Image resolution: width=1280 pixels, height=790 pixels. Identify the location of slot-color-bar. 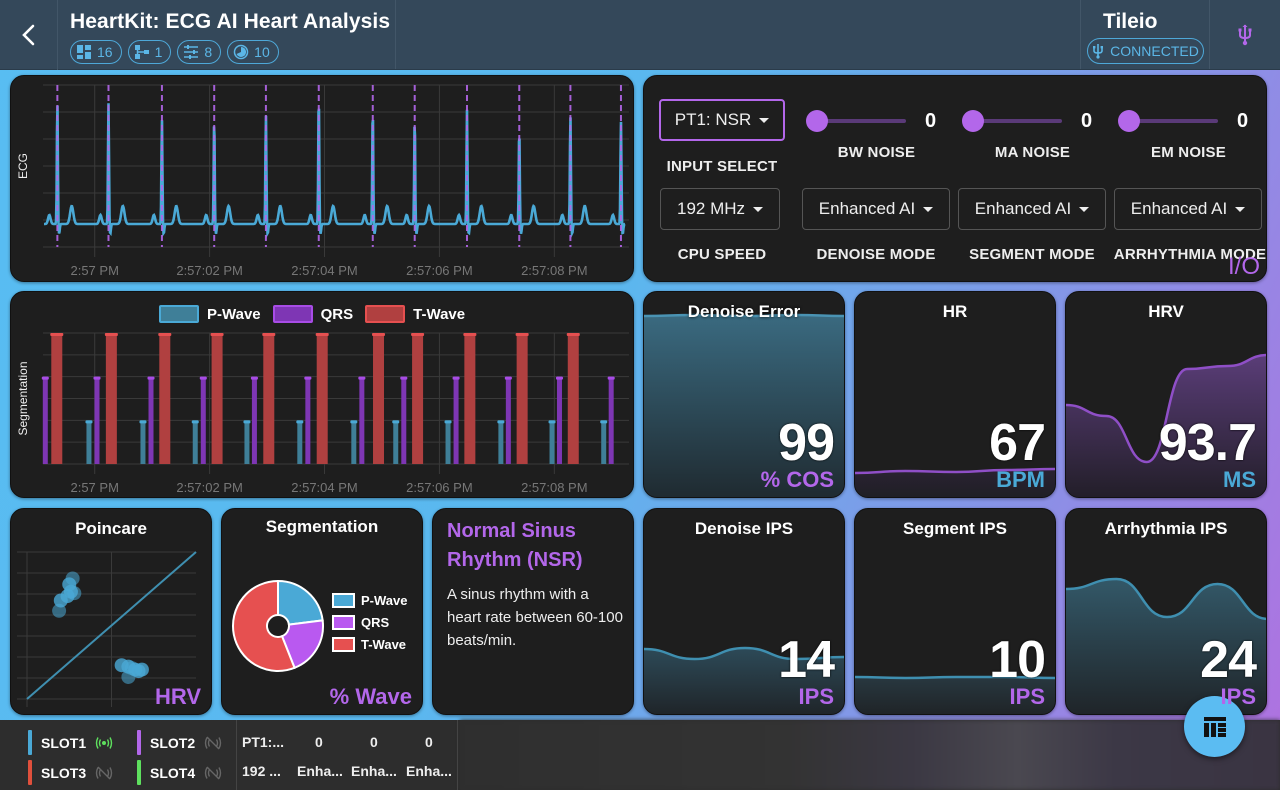
(139, 742).